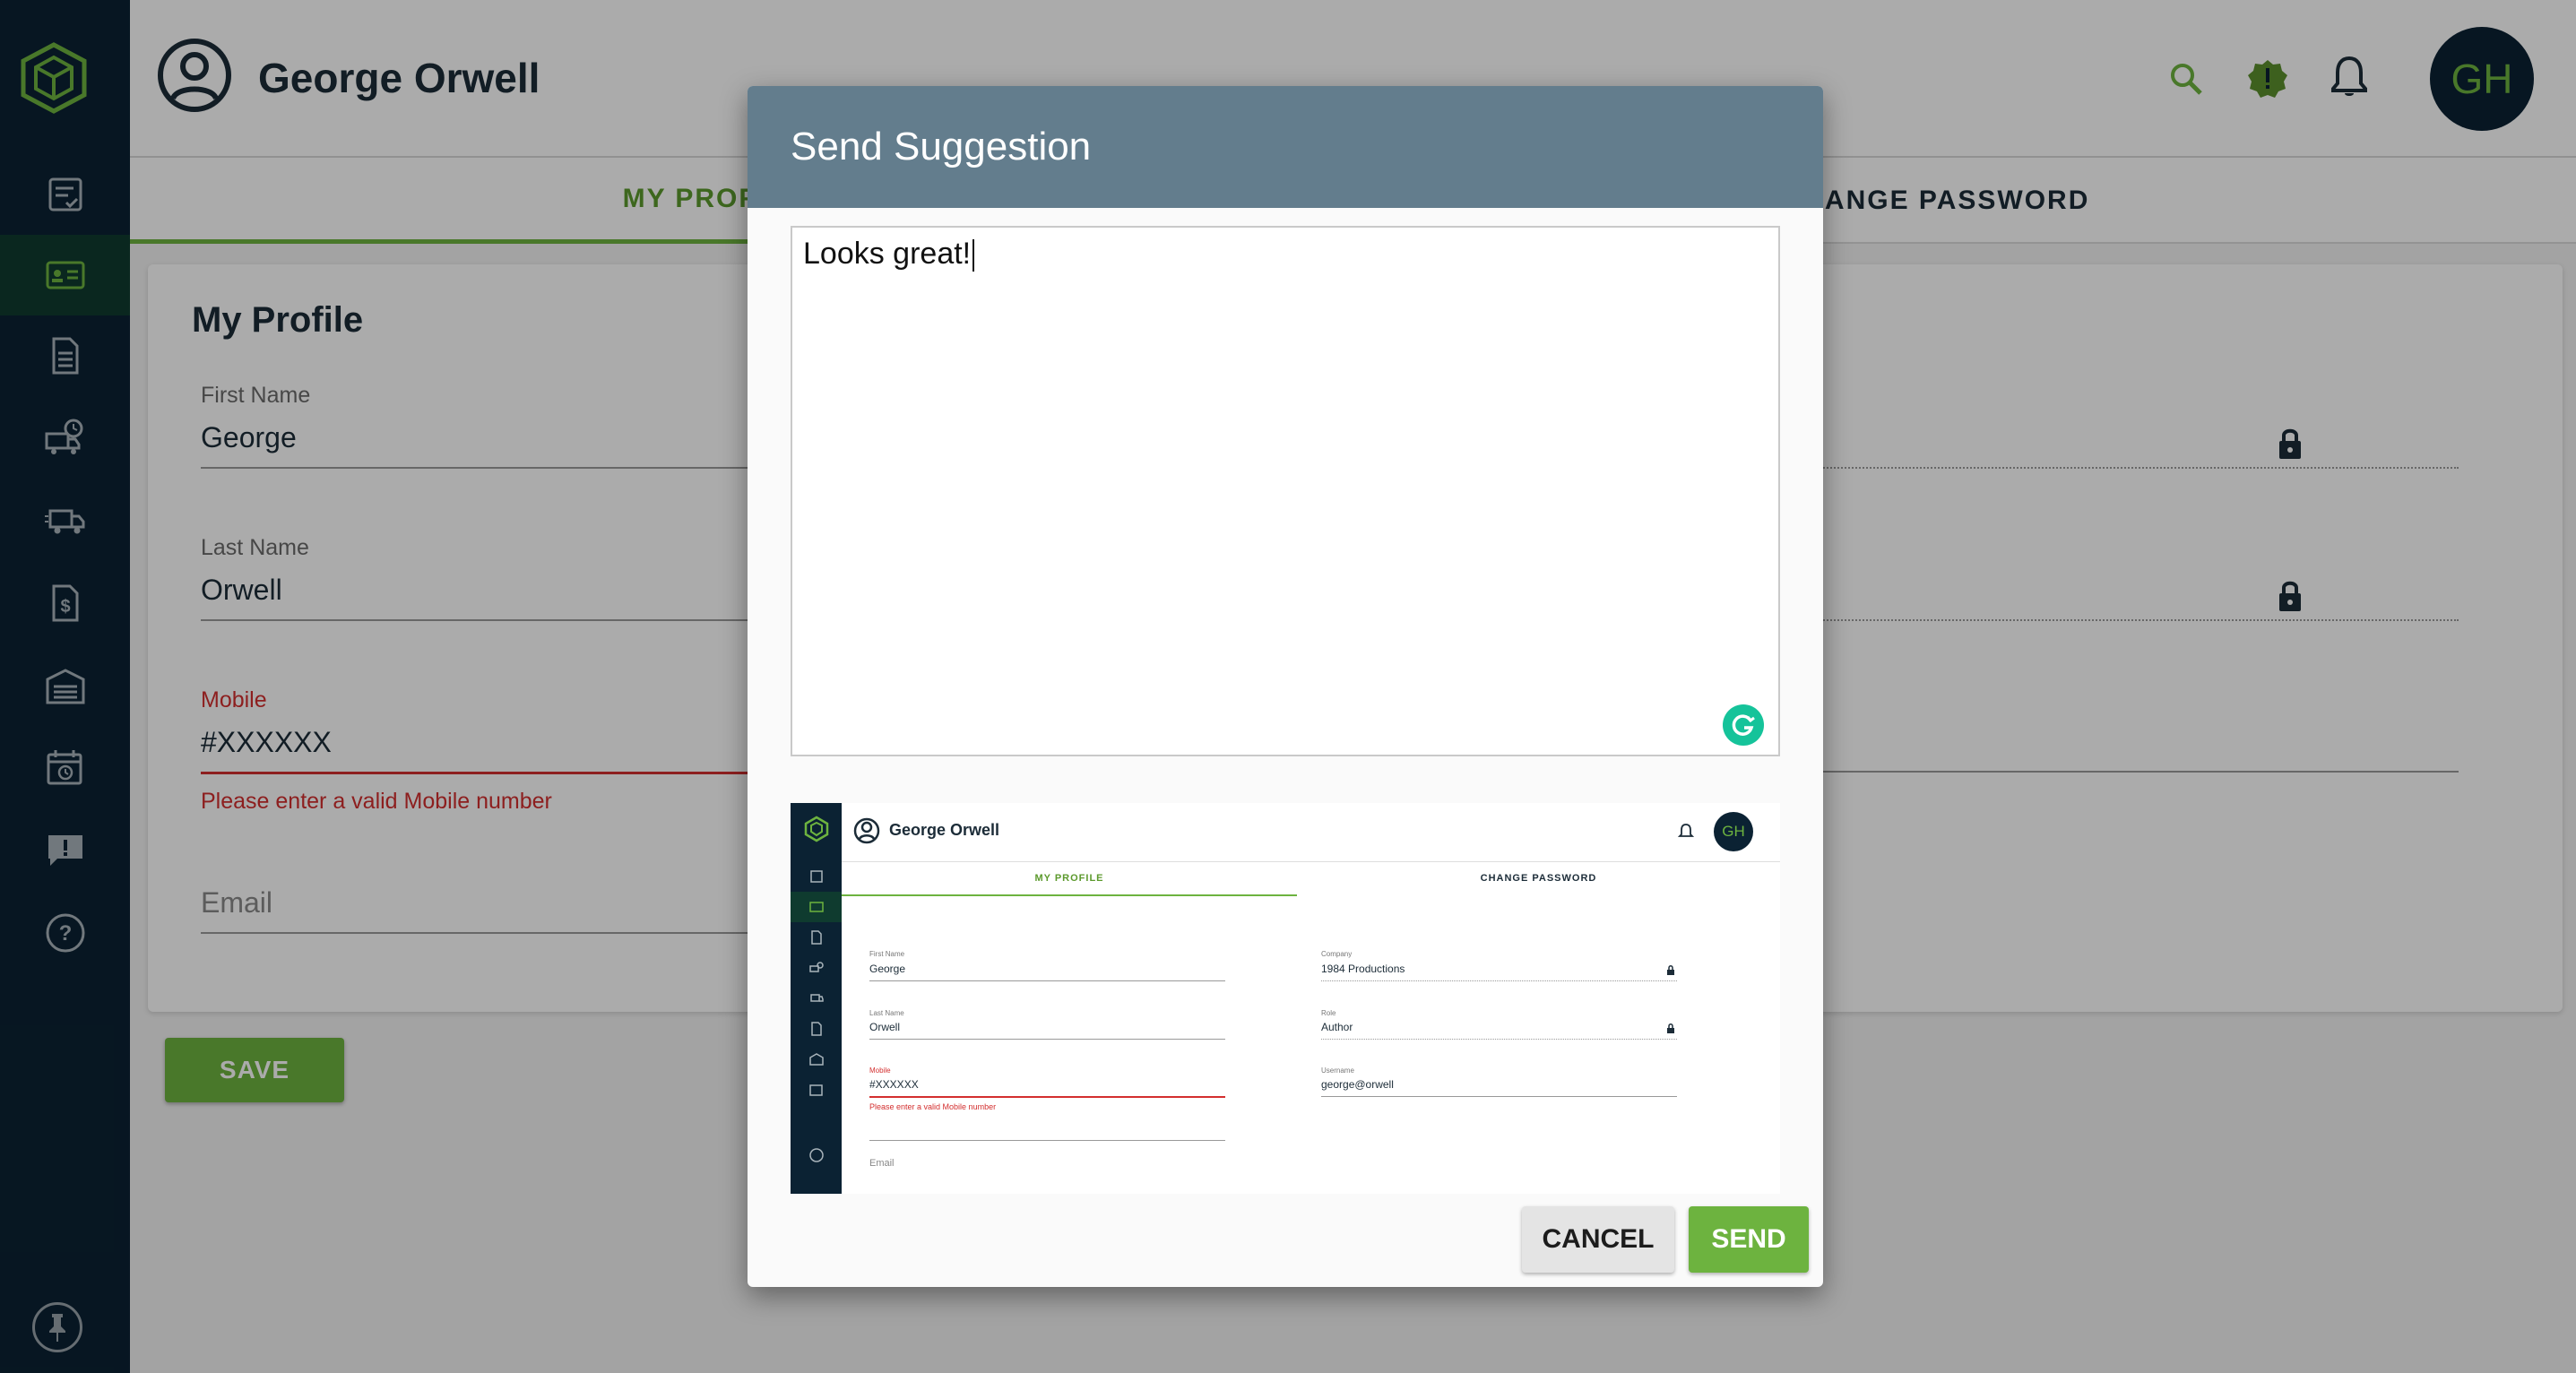 The width and height of the screenshot is (2576, 1373). What do you see at coordinates (887, 954) in the screenshot?
I see `preview-first-name-label: First Name` at bounding box center [887, 954].